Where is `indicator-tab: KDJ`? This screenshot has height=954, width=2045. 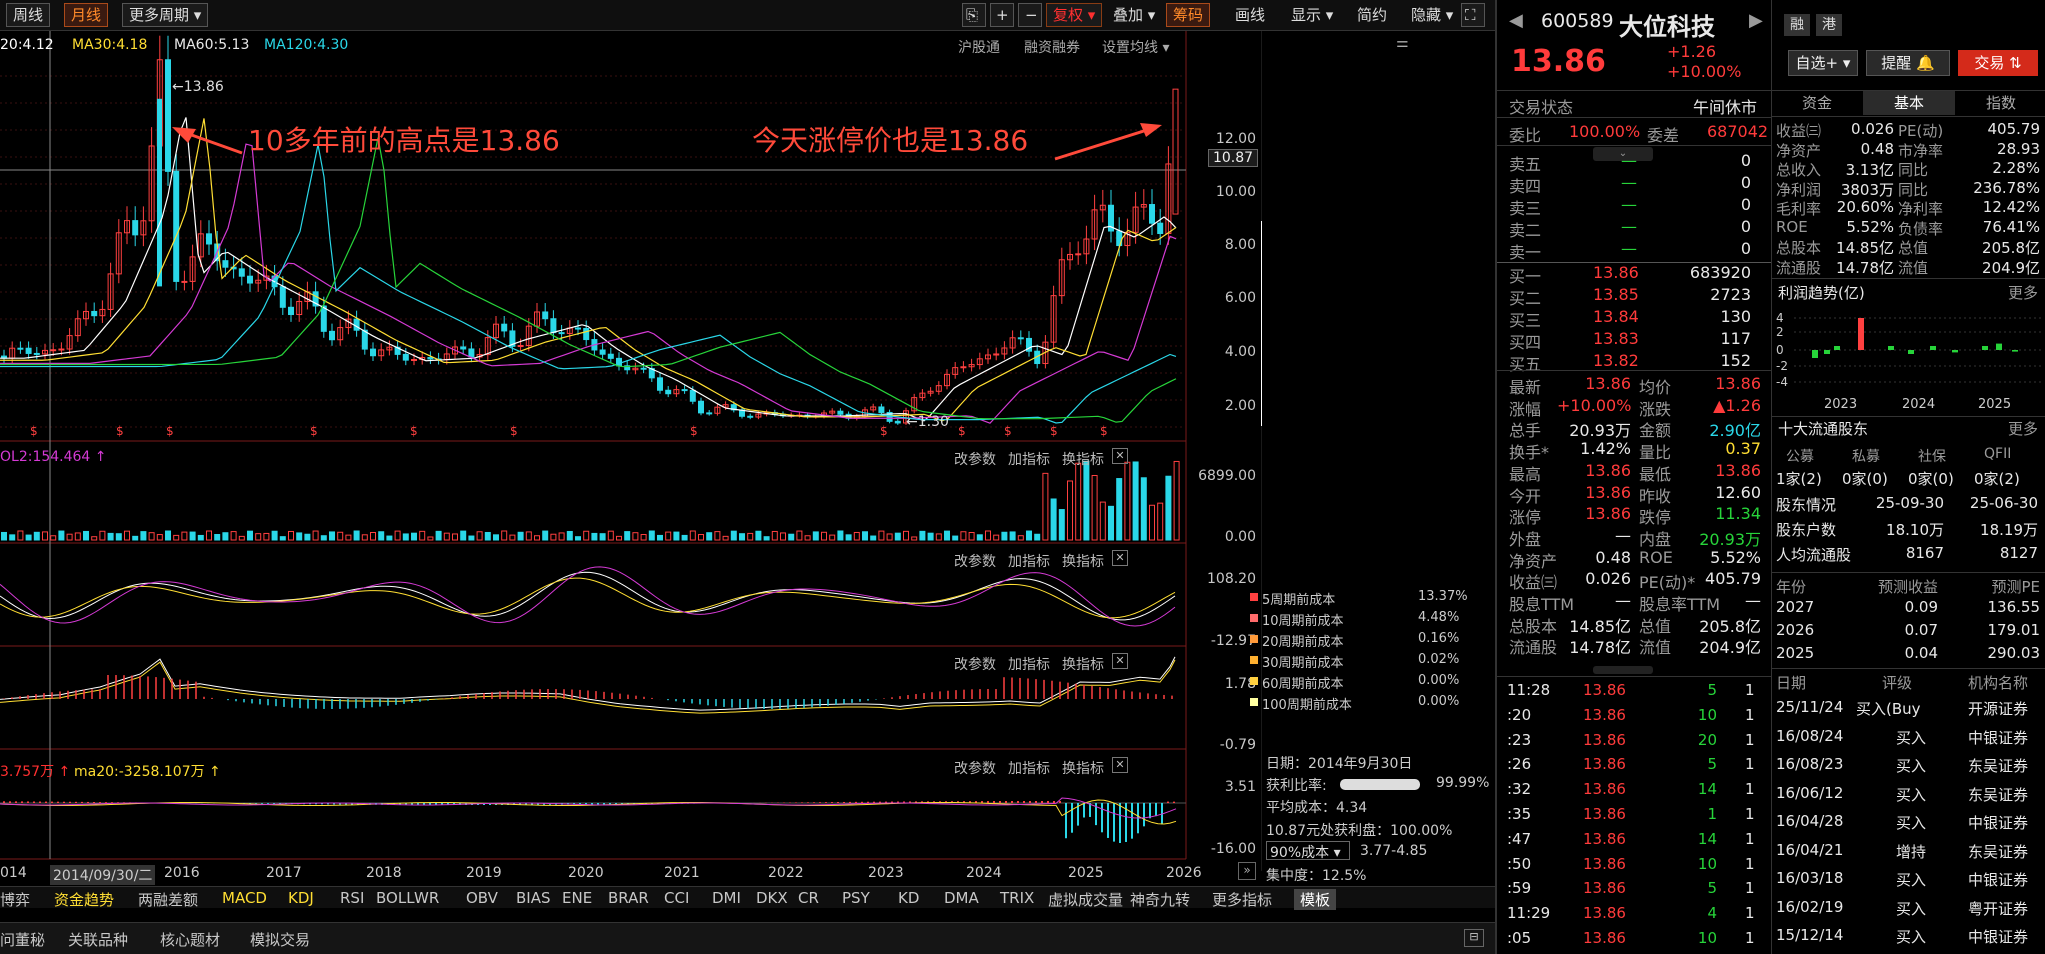 indicator-tab: KDJ is located at coordinates (301, 898).